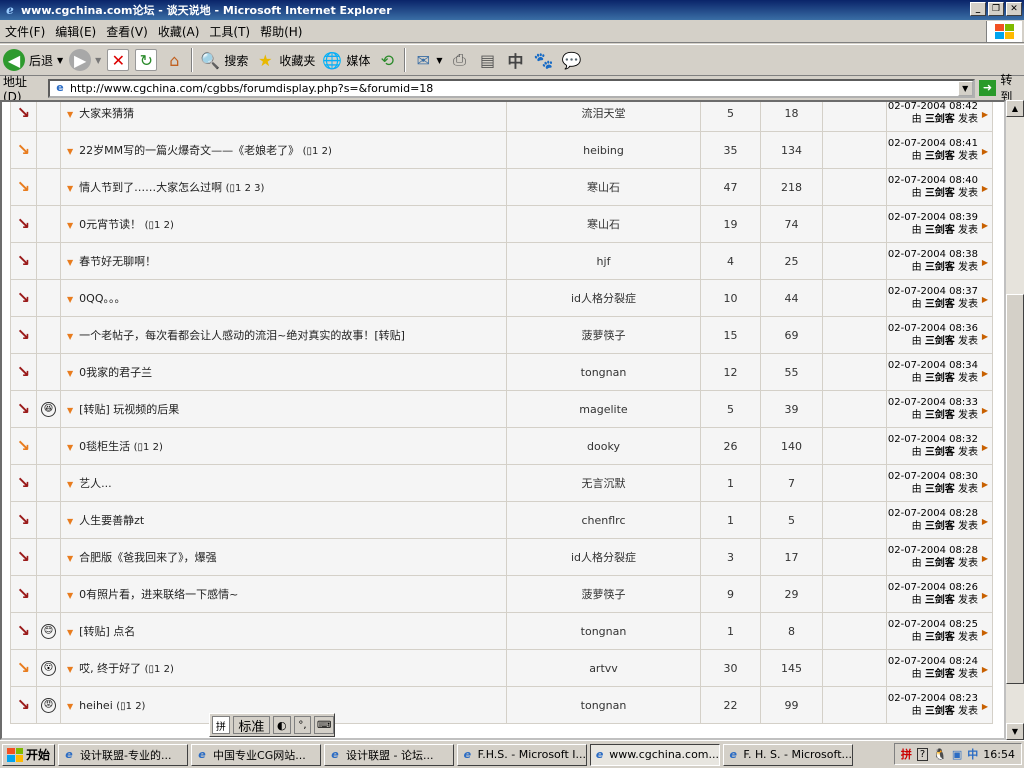 The height and width of the screenshot is (768, 1024). Describe the element at coordinates (965, 88) in the screenshot. I see `address-dropdown-icon: ▼` at that location.